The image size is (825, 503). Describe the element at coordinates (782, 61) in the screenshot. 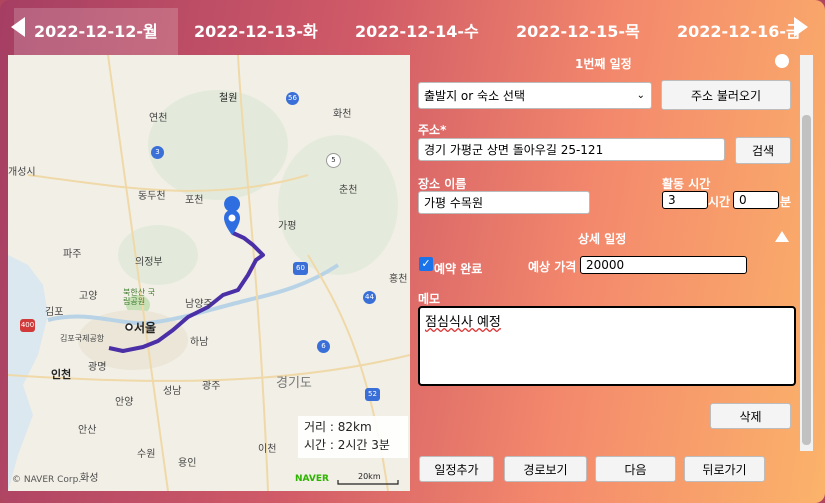

I see `toggle-circle-icon` at that location.